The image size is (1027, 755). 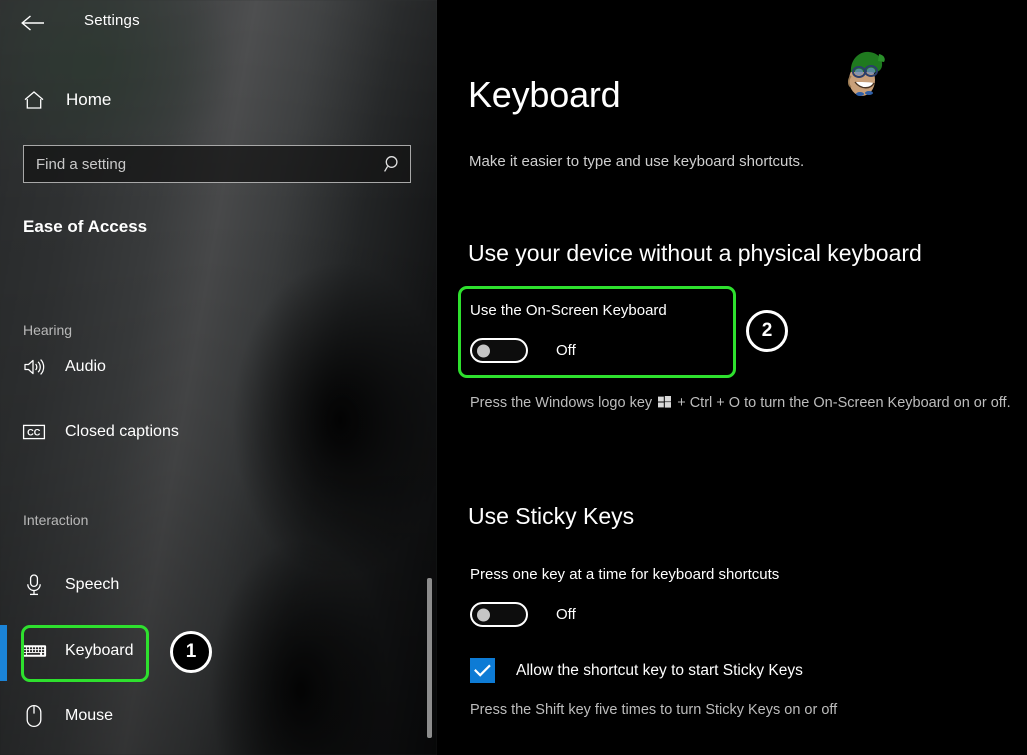 I want to click on onscreen-keyboard-toggle-state: Off, so click(x=566, y=350).